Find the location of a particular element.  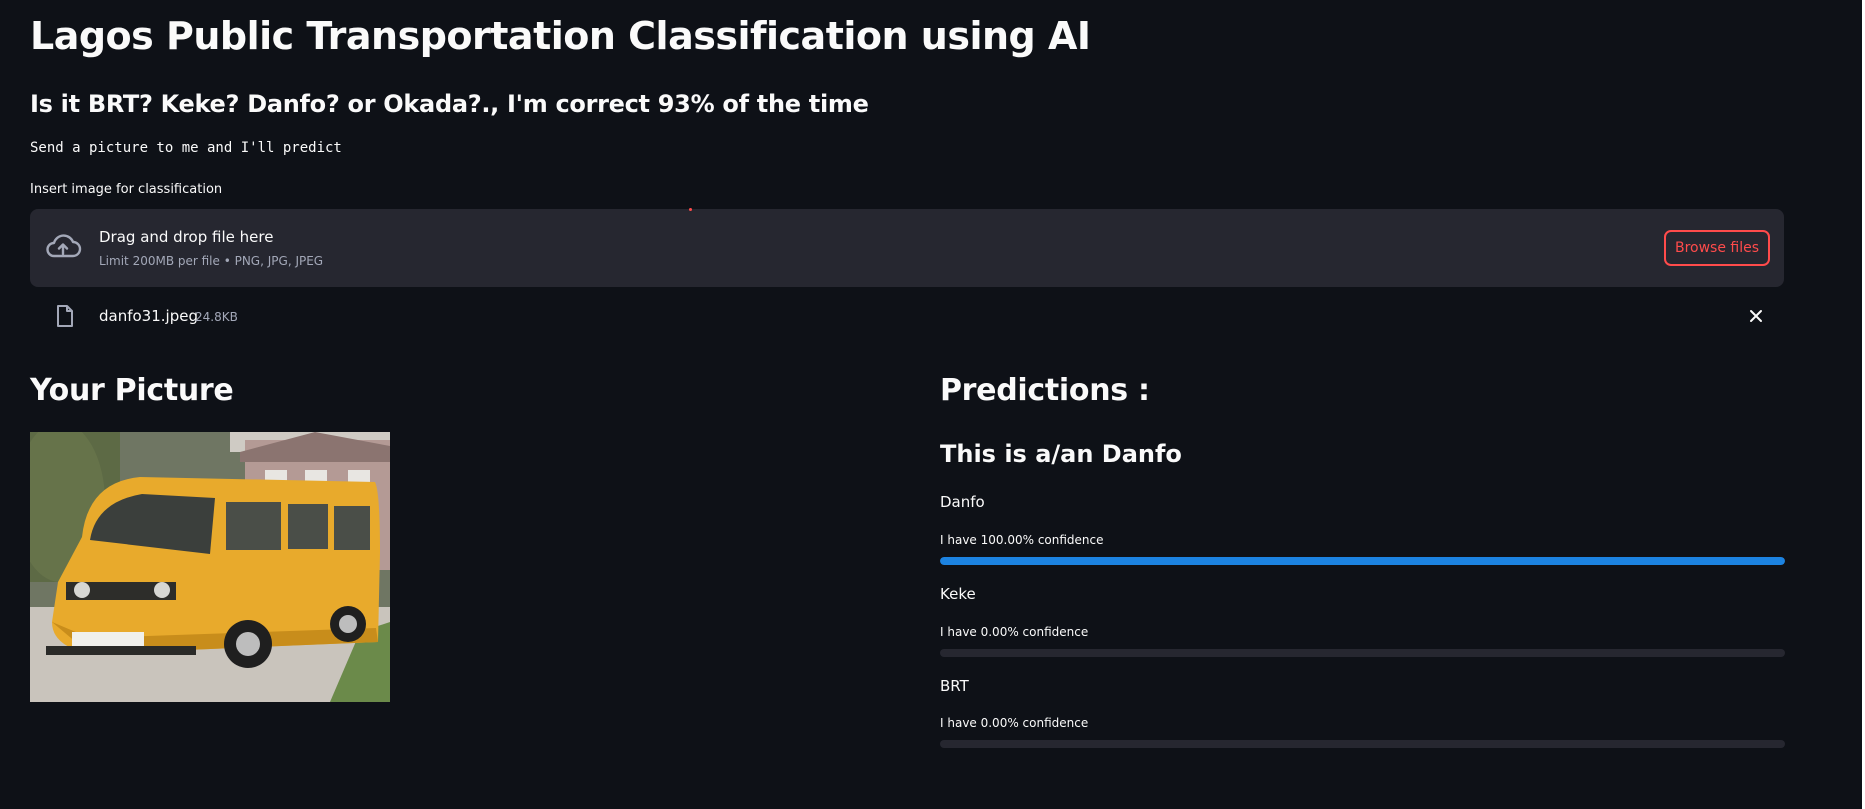

confidence-text-keke: I have 0.00% confidence is located at coordinates (1014, 632).